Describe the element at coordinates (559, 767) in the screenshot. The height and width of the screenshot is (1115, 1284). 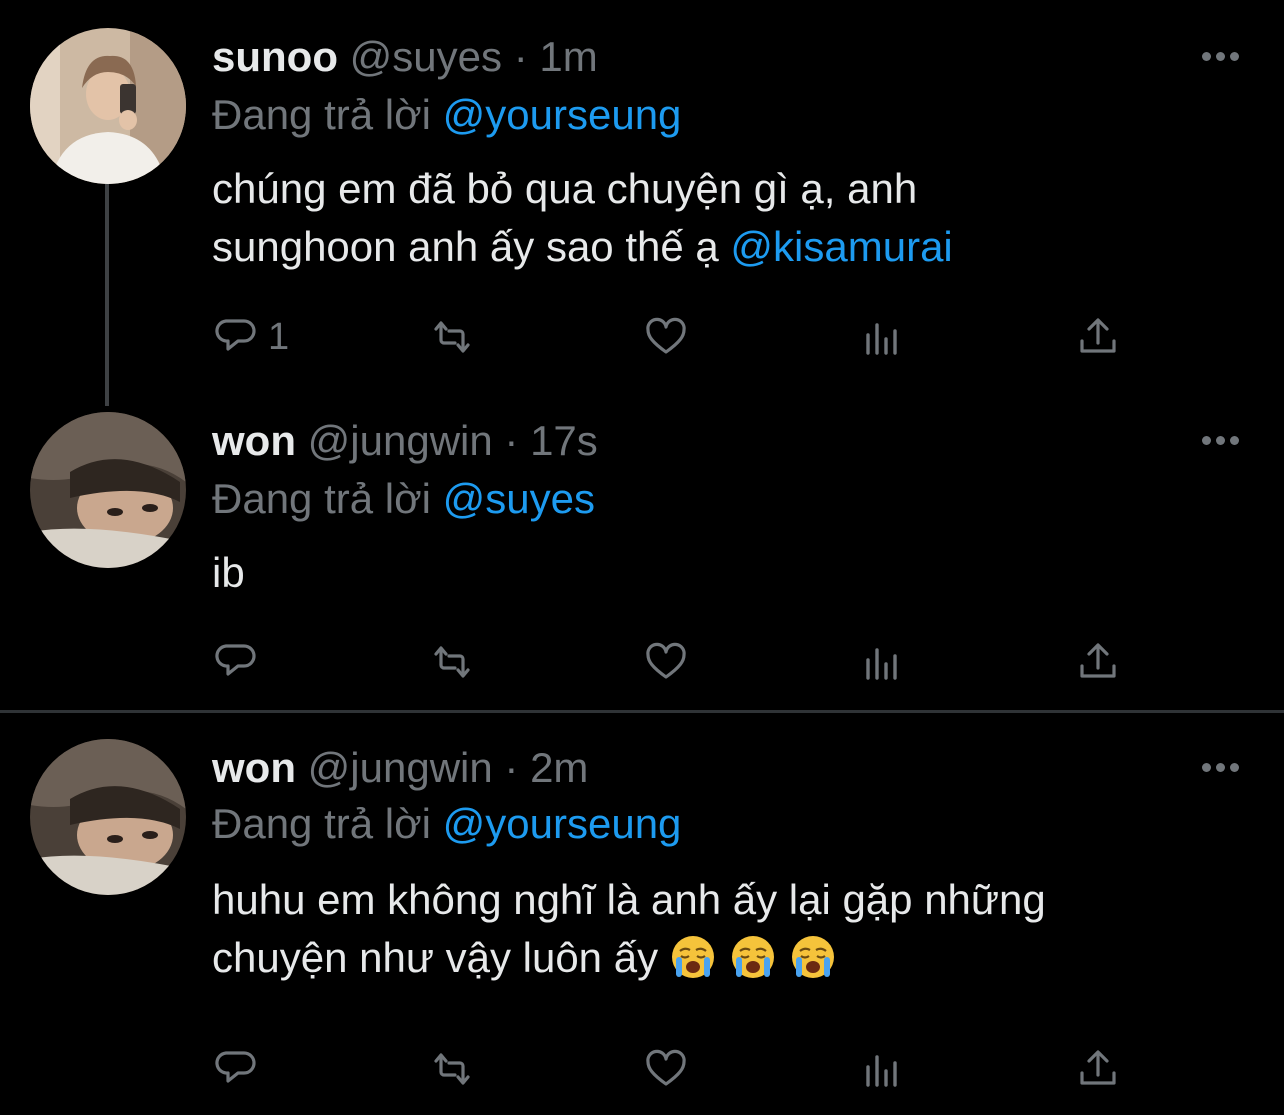
I see `timestamp: 2m` at that location.